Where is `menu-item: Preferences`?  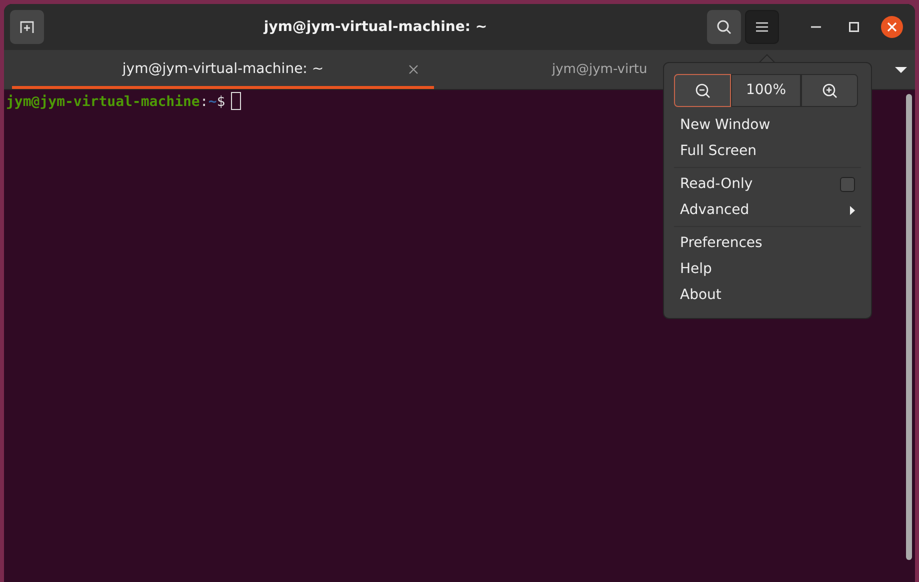
menu-item: Preferences is located at coordinates (767, 243).